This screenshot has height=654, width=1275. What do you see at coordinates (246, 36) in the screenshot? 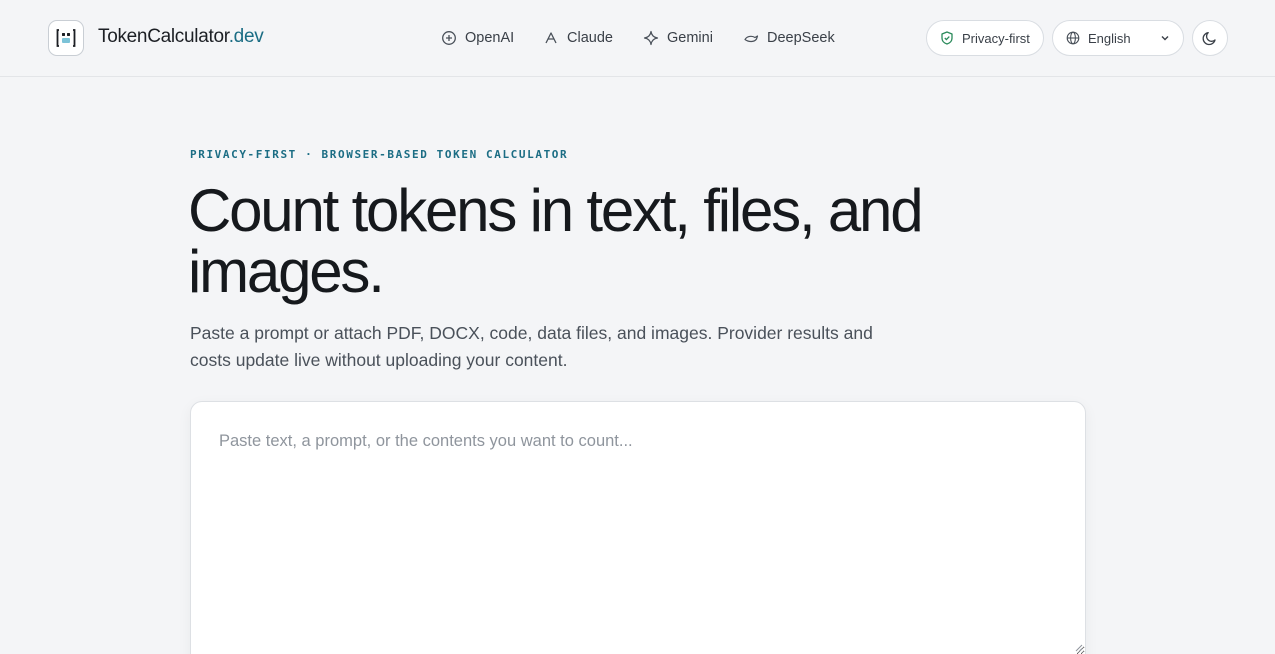
I see `brand-suffix: .dev` at bounding box center [246, 36].